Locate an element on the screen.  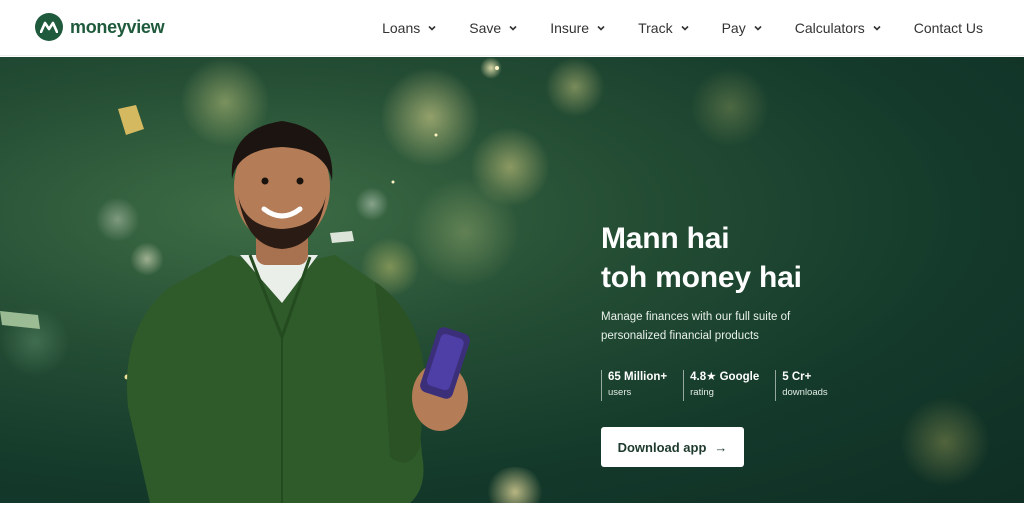
brand-name: moneyview is located at coordinates (117, 26).